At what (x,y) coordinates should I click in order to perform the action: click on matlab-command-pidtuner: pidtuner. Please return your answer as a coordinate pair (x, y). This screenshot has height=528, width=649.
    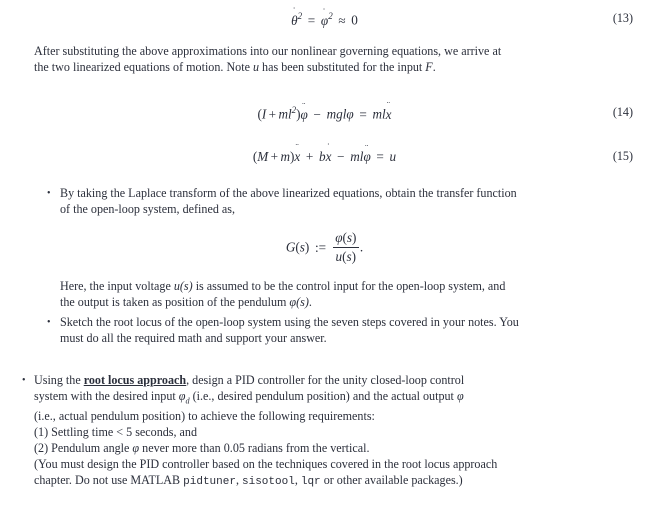
    Looking at the image, I should click on (209, 482).